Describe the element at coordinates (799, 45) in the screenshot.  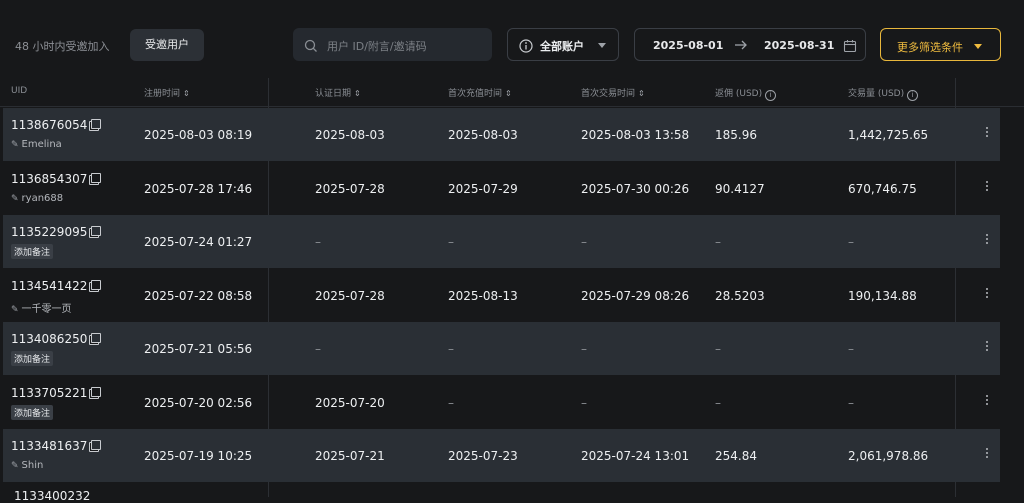
I see `date-to: 2025-08-31` at that location.